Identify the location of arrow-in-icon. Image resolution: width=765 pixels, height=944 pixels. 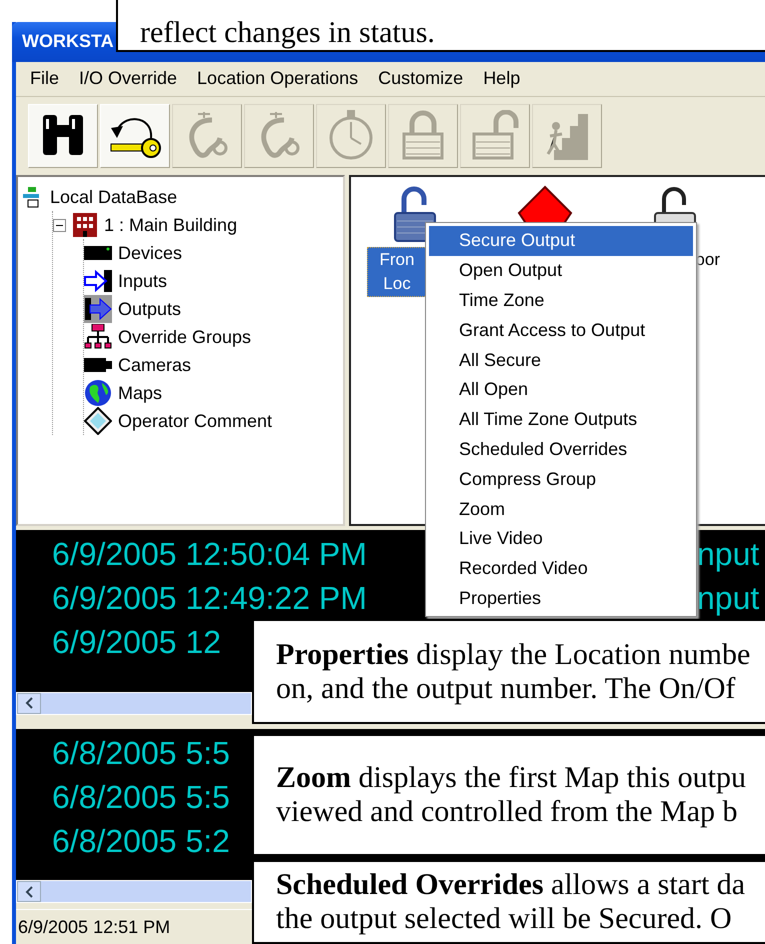
(98, 281).